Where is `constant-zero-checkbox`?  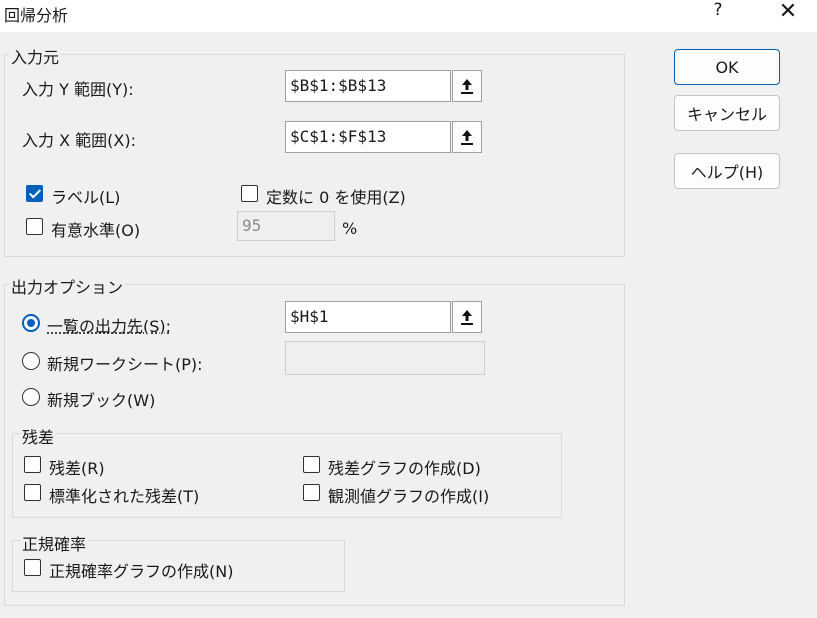
constant-zero-checkbox is located at coordinates (249, 193).